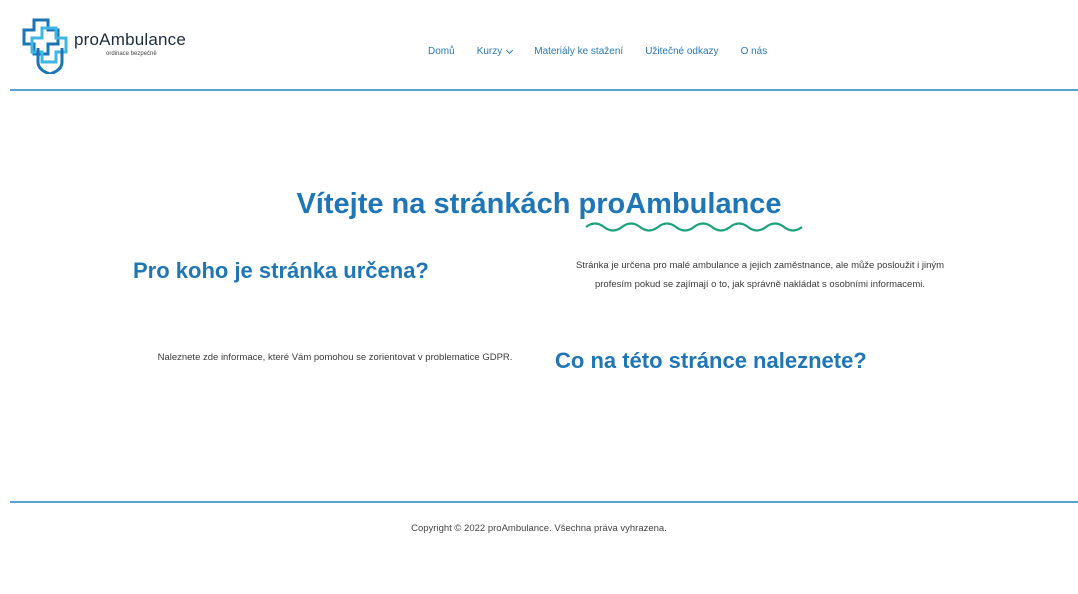  I want to click on nav-item-home: Domů, so click(441, 51).